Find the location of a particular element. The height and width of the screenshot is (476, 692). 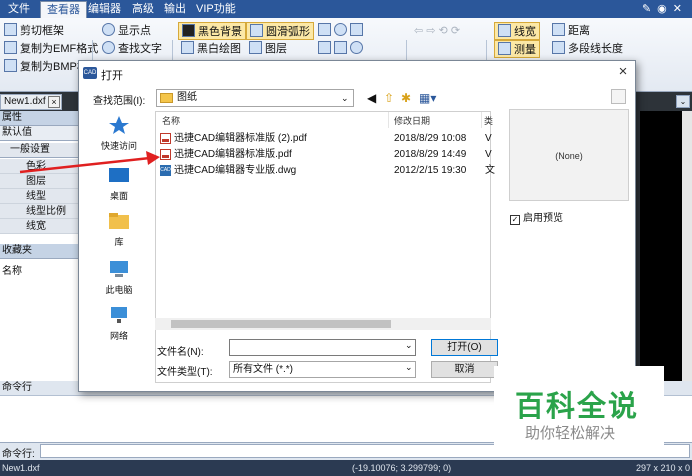

property-layer: 图层 is located at coordinates (40, 181).